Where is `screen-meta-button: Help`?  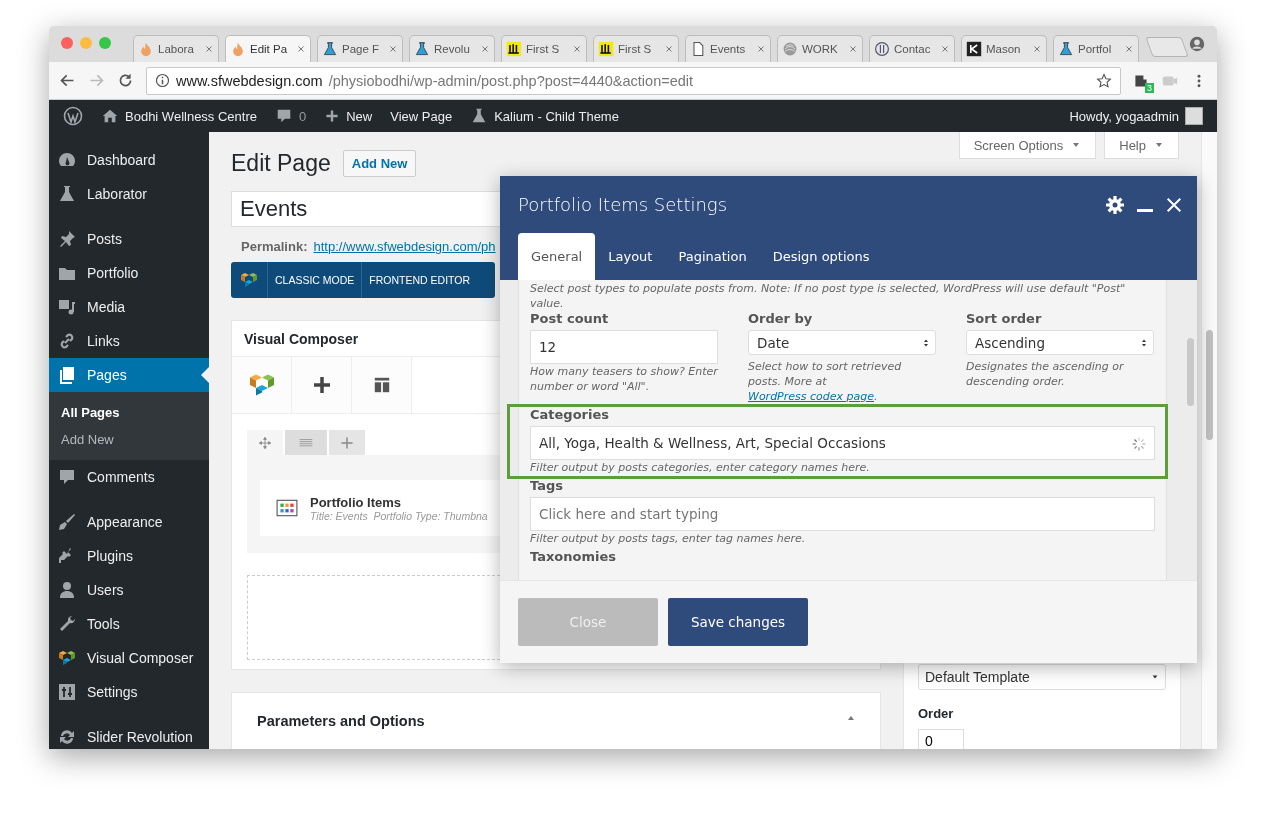 screen-meta-button: Help is located at coordinates (1141, 145).